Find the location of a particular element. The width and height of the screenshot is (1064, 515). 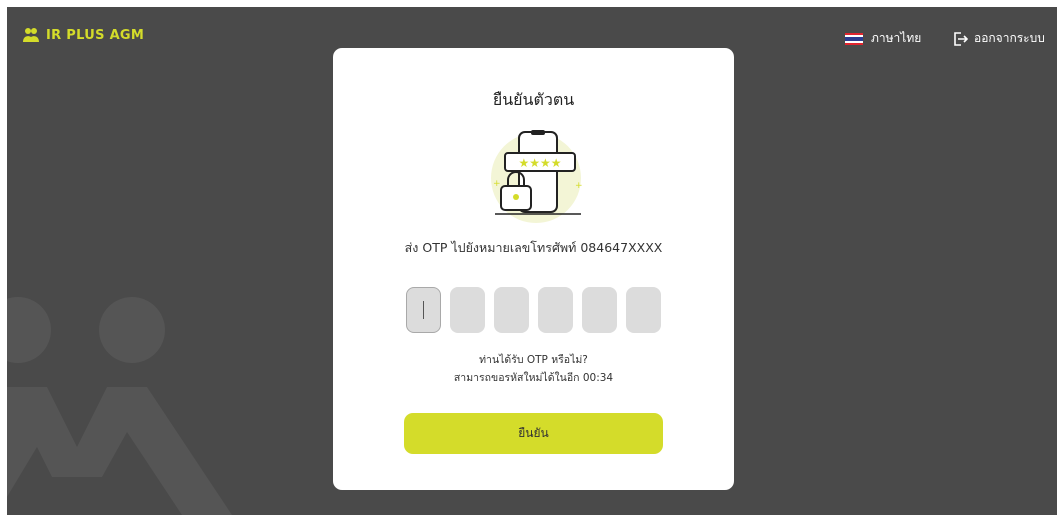

text-cursor is located at coordinates (423, 310).